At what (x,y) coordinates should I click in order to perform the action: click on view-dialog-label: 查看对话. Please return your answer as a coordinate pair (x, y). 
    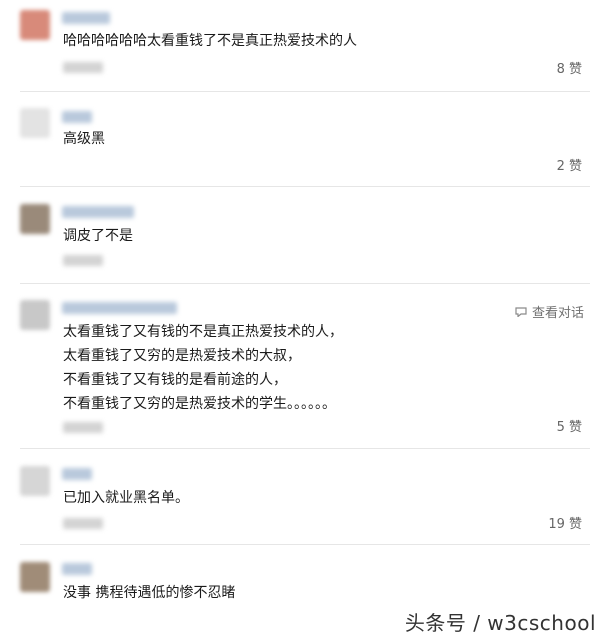
    Looking at the image, I should click on (557, 313).